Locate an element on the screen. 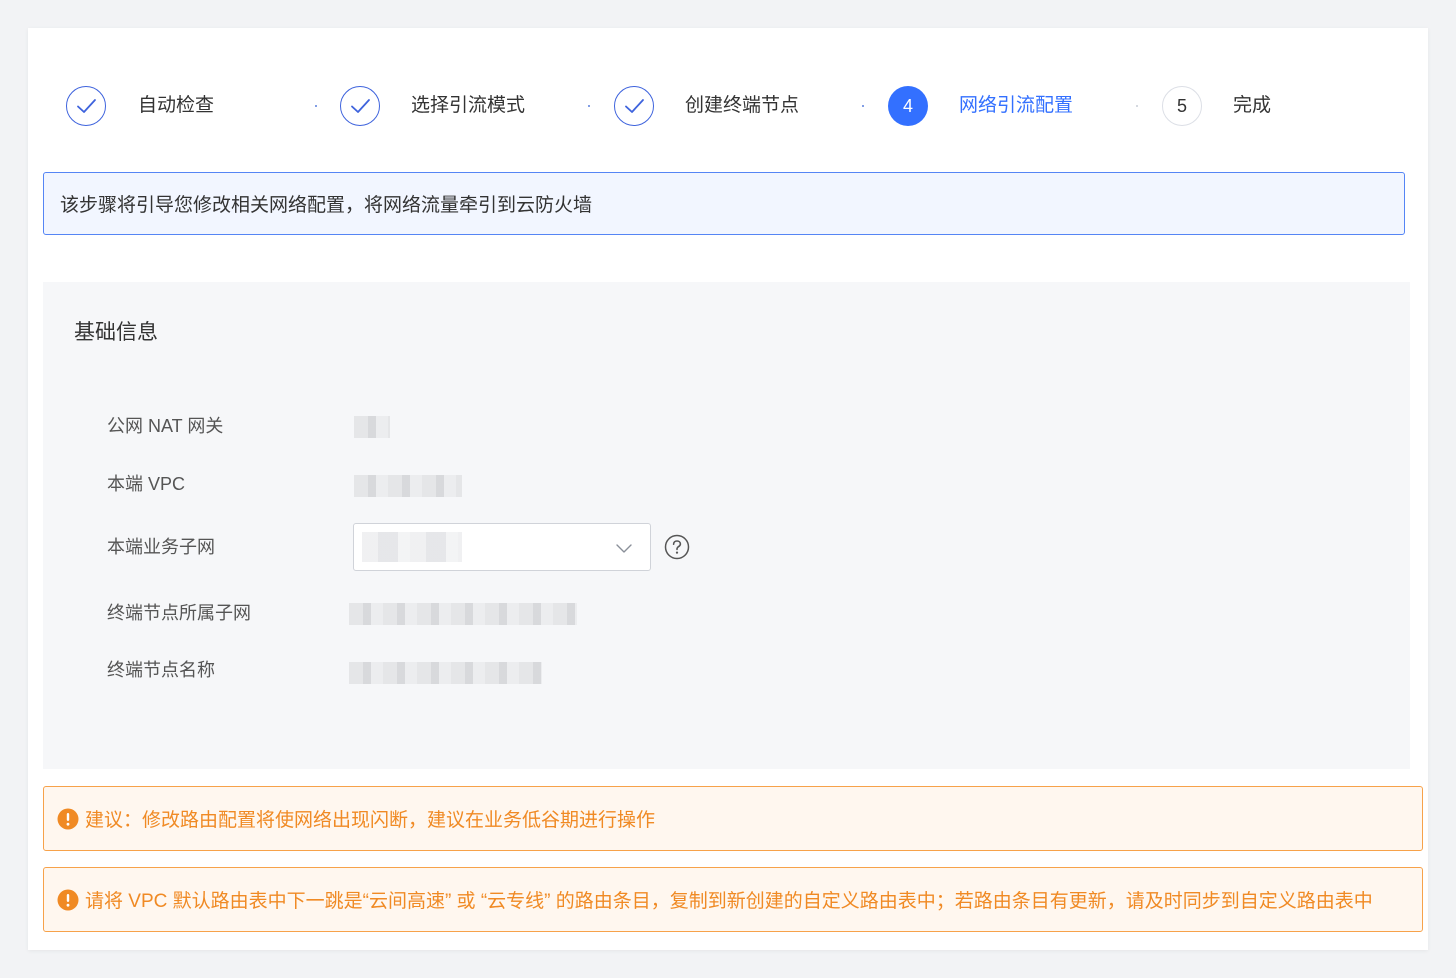 The height and width of the screenshot is (978, 1456). info-banner: 该步骤将引导您修改相关网络配置，将网络流量牵引到云防火墙 is located at coordinates (724, 203).